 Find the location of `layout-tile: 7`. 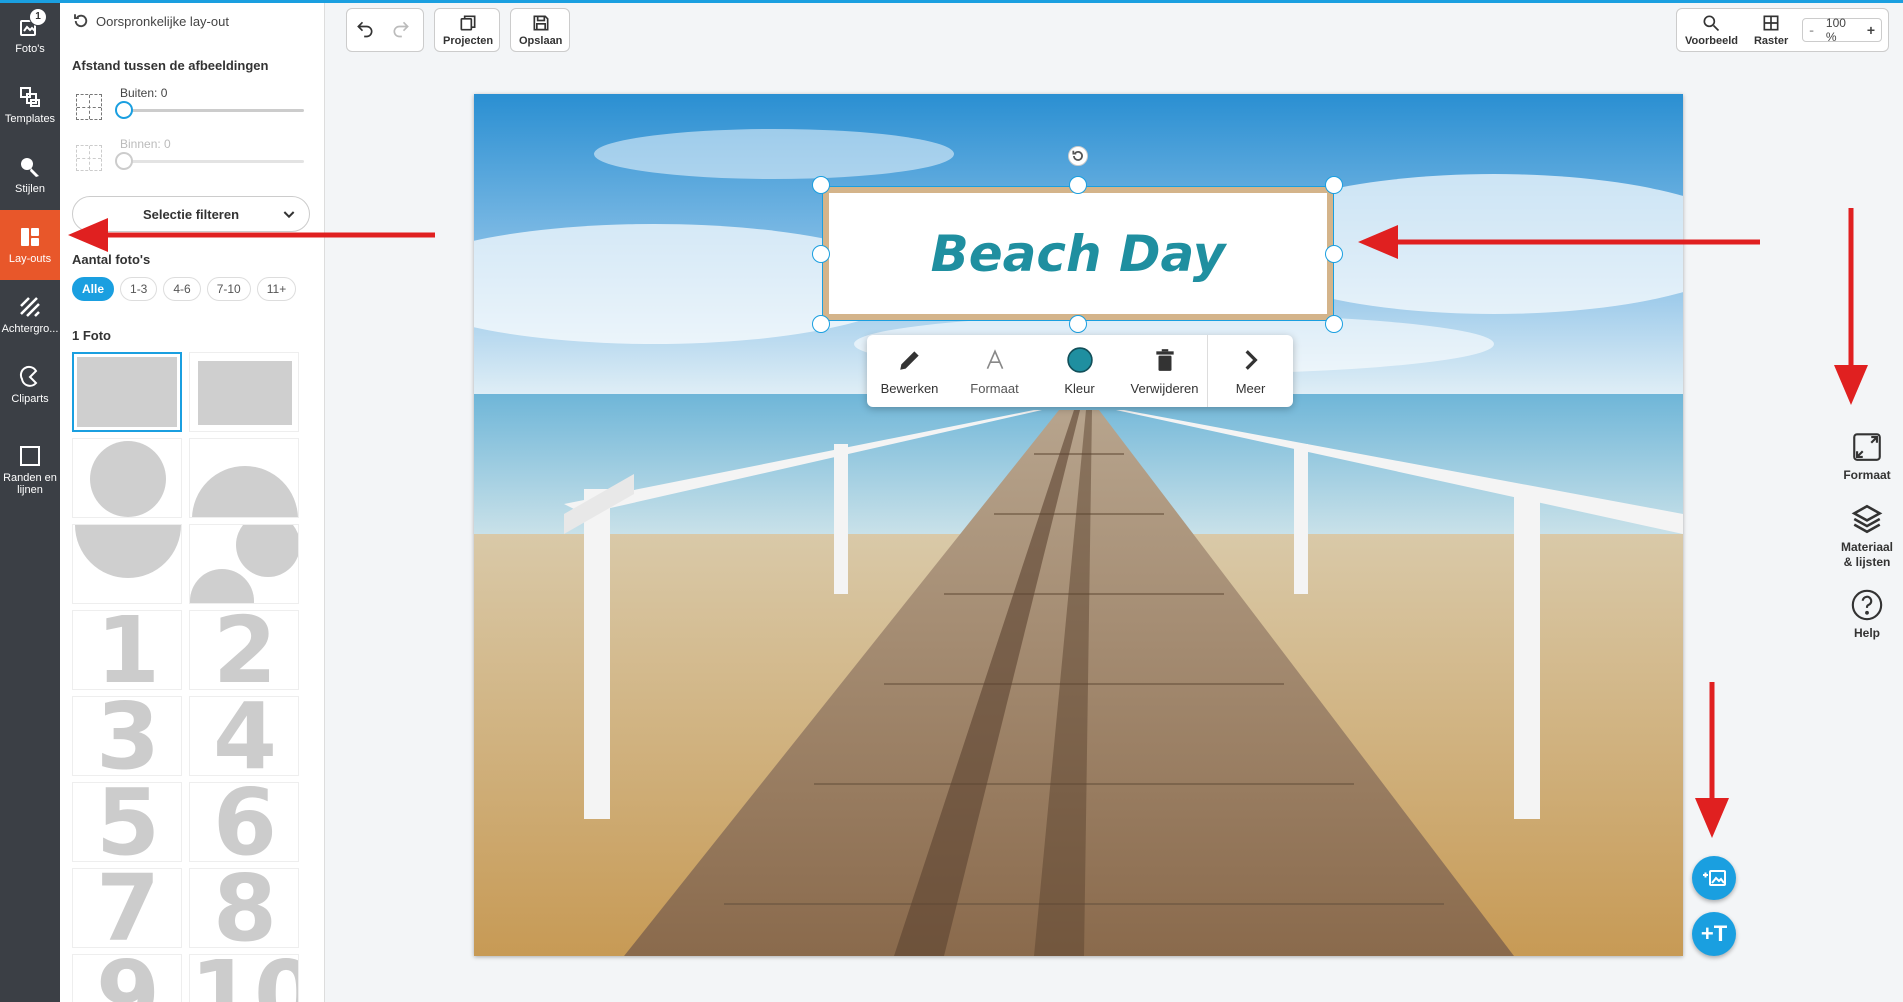

layout-tile: 7 is located at coordinates (127, 908).